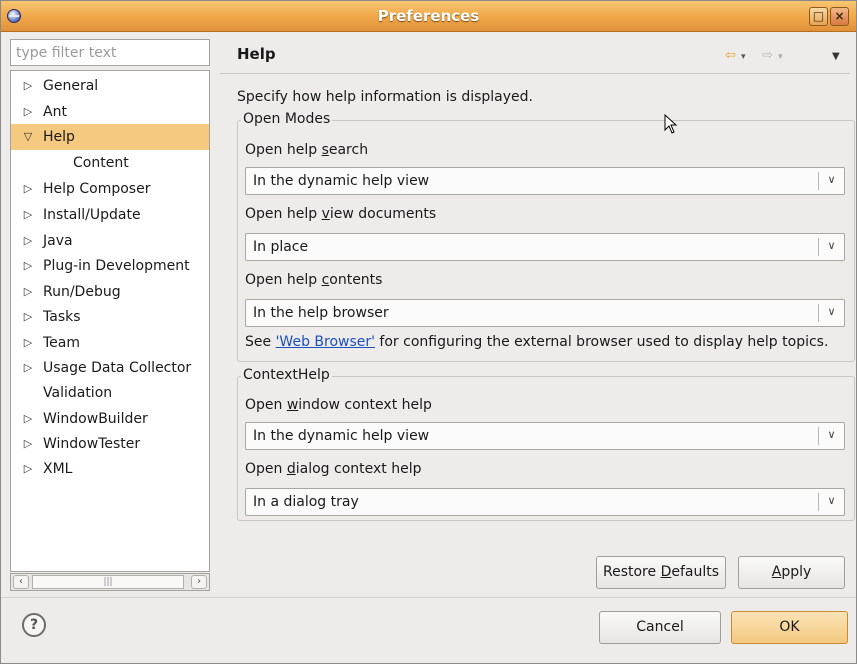  What do you see at coordinates (671, 124) in the screenshot?
I see `mouse-pointer-icon` at bounding box center [671, 124].